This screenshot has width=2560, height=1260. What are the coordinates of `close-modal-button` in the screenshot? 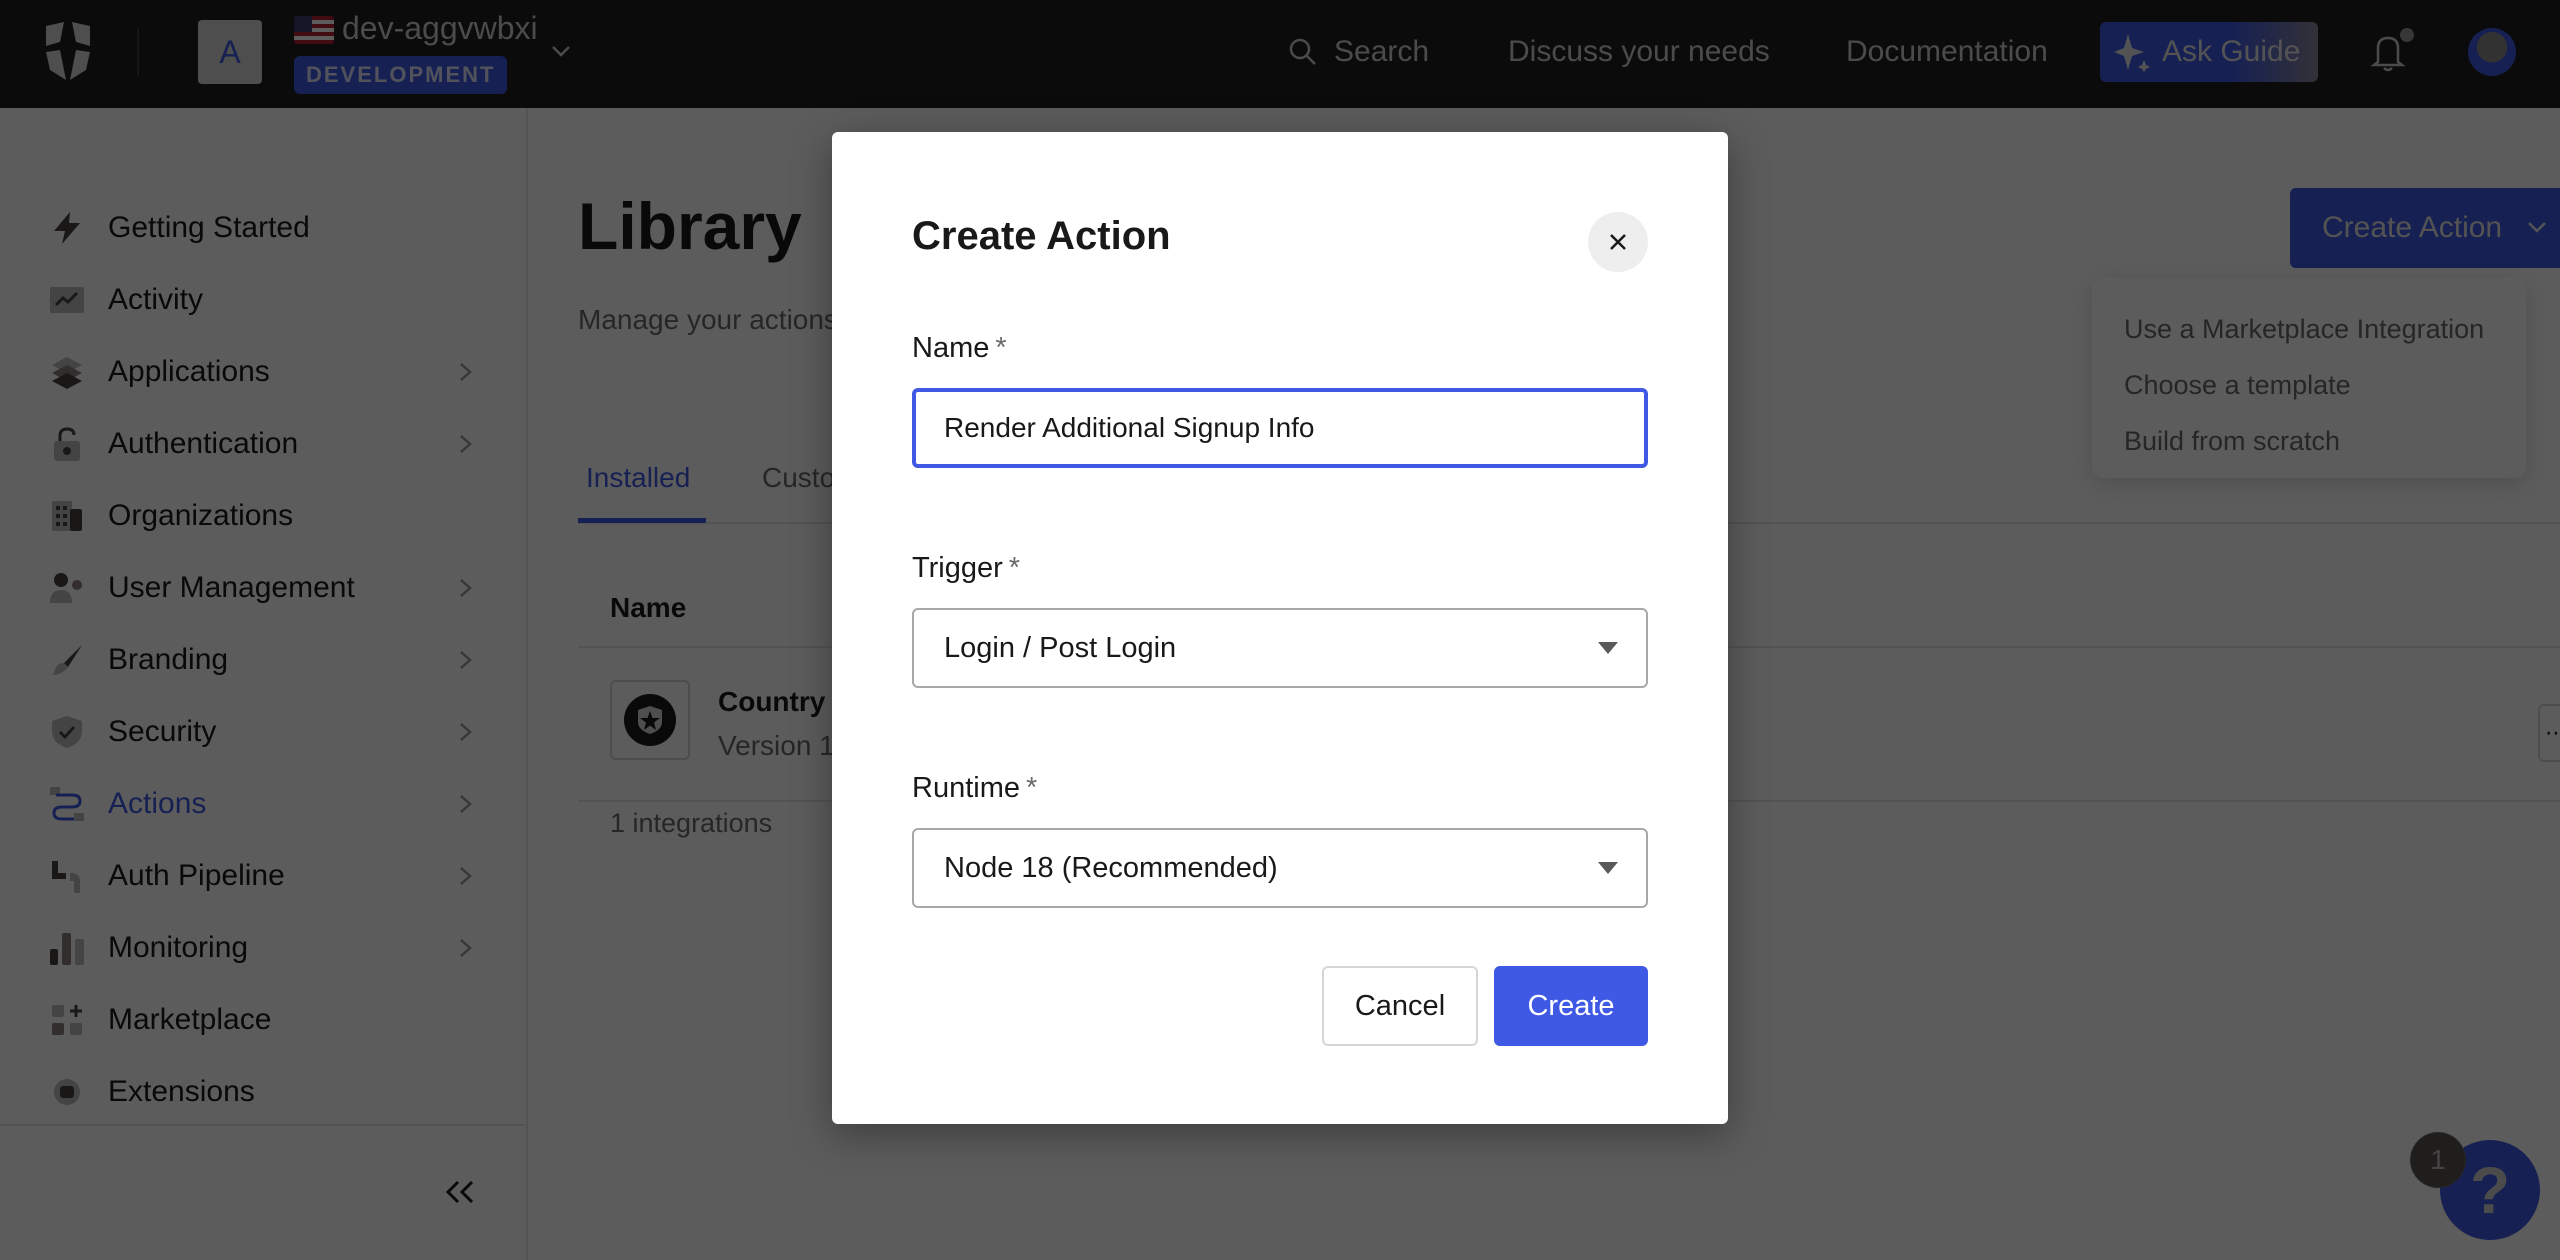 It's located at (1618, 242).